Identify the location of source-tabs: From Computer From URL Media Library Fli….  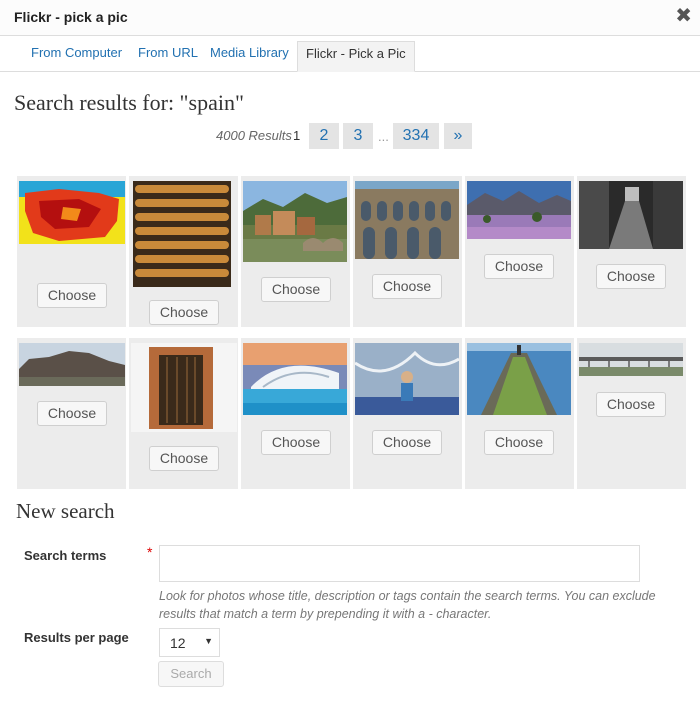
(350, 54).